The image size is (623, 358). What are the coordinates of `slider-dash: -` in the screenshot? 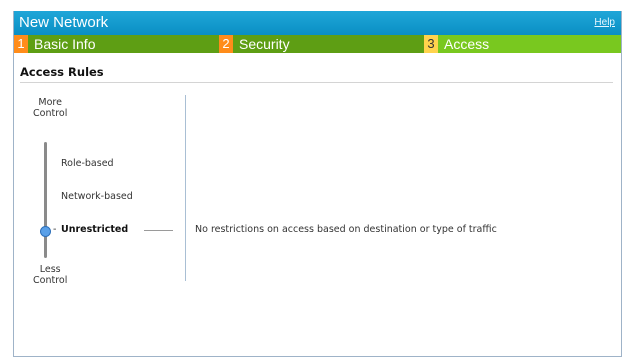 It's located at (55, 229).